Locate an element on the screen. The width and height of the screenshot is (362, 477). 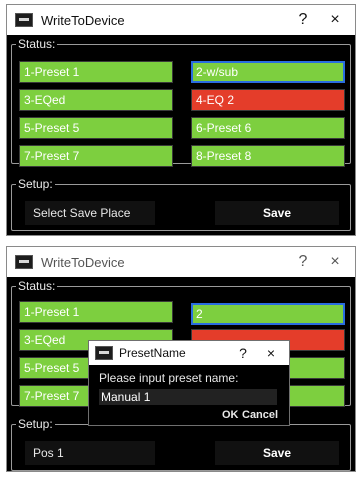
save-button-2: Save is located at coordinates (277, 453).